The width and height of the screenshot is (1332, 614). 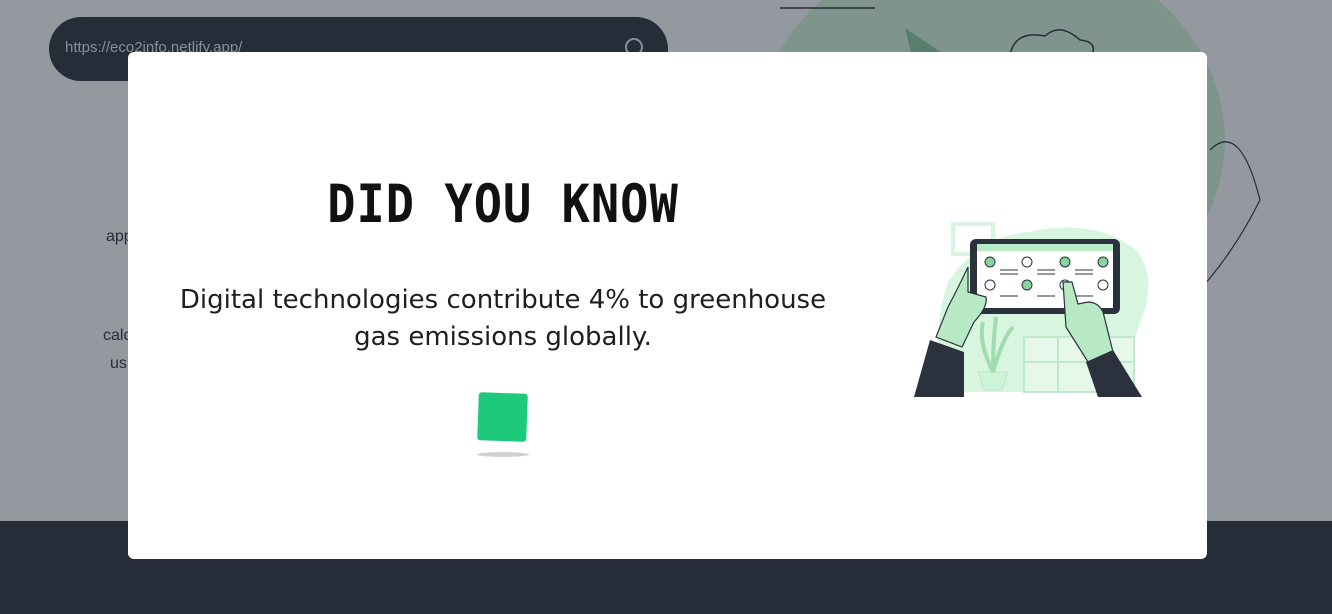 What do you see at coordinates (502, 417) in the screenshot?
I see `loading-square-icon` at bounding box center [502, 417].